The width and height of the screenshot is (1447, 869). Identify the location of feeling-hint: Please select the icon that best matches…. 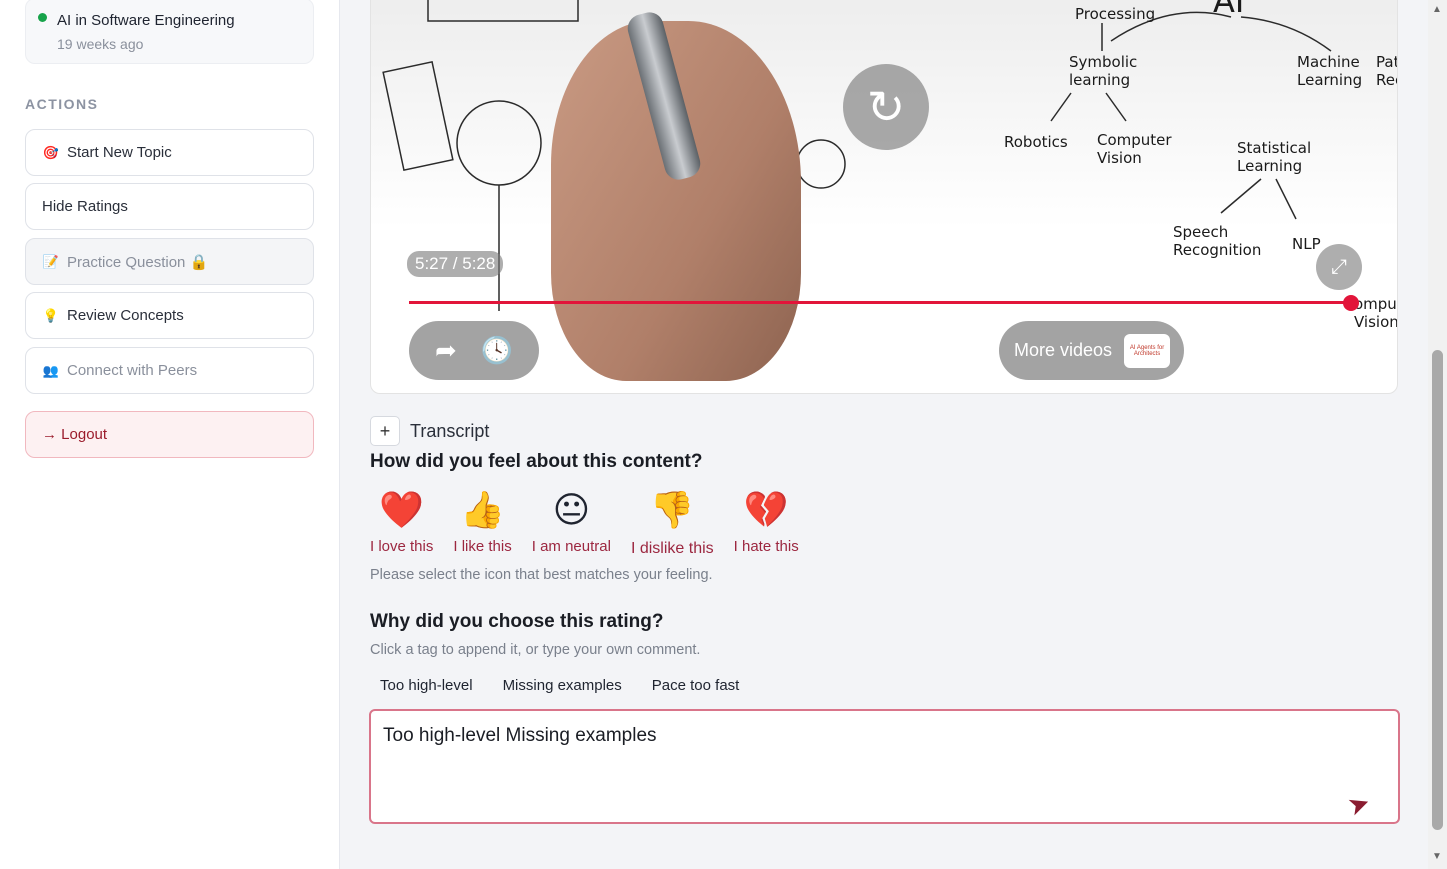
(541, 575).